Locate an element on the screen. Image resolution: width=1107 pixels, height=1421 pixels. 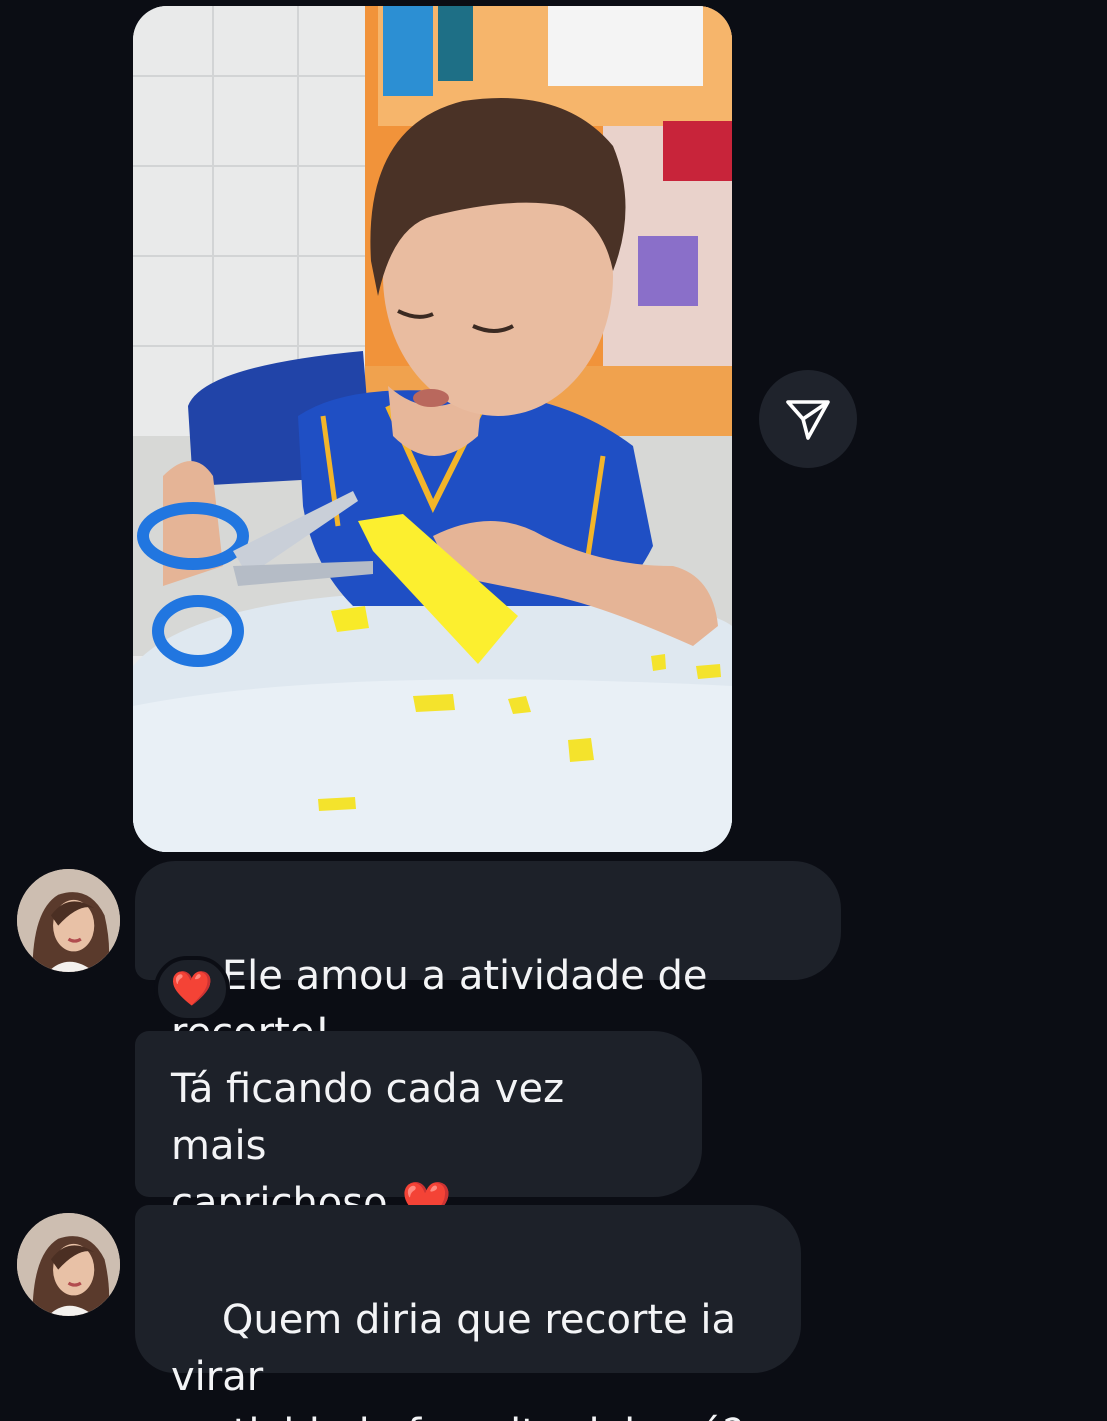
heart-icon: ❤️ is located at coordinates (192, 989).